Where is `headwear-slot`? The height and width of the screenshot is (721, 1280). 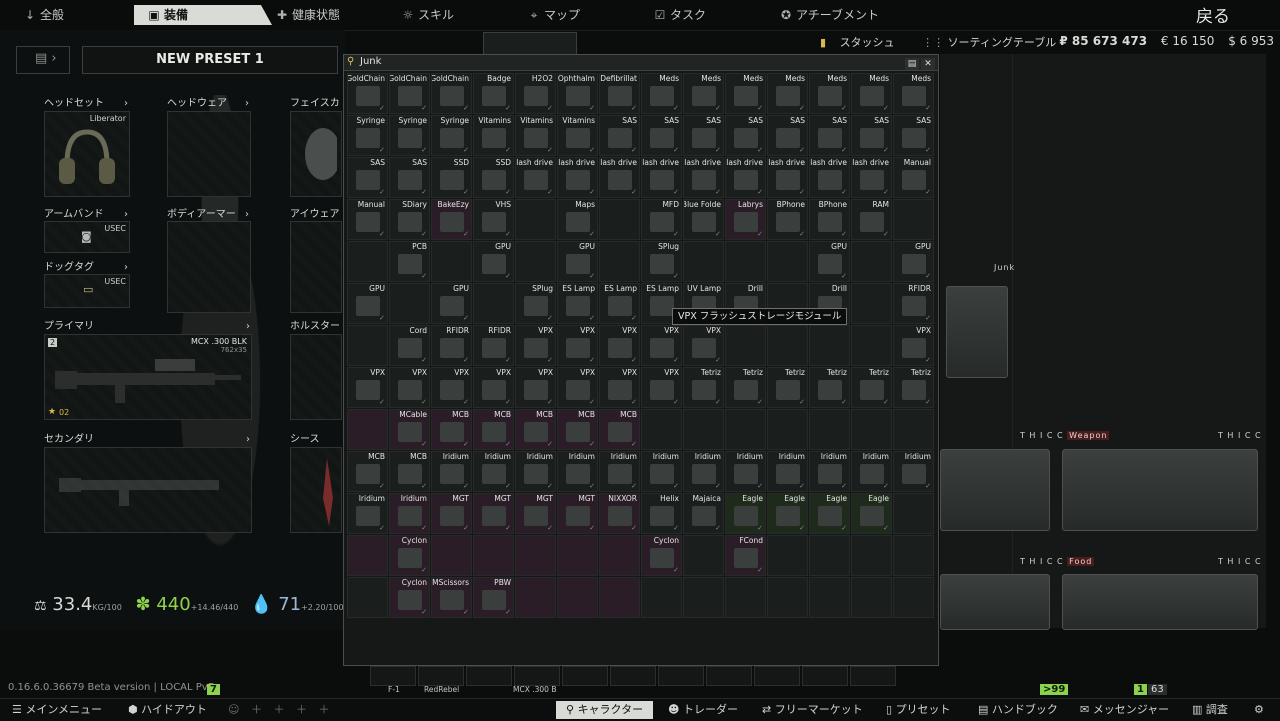 headwear-slot is located at coordinates (209, 154).